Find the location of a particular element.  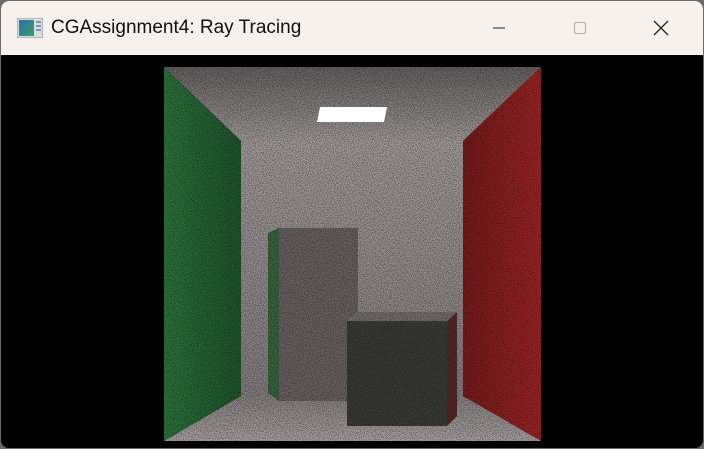

close-button is located at coordinates (661, 28).